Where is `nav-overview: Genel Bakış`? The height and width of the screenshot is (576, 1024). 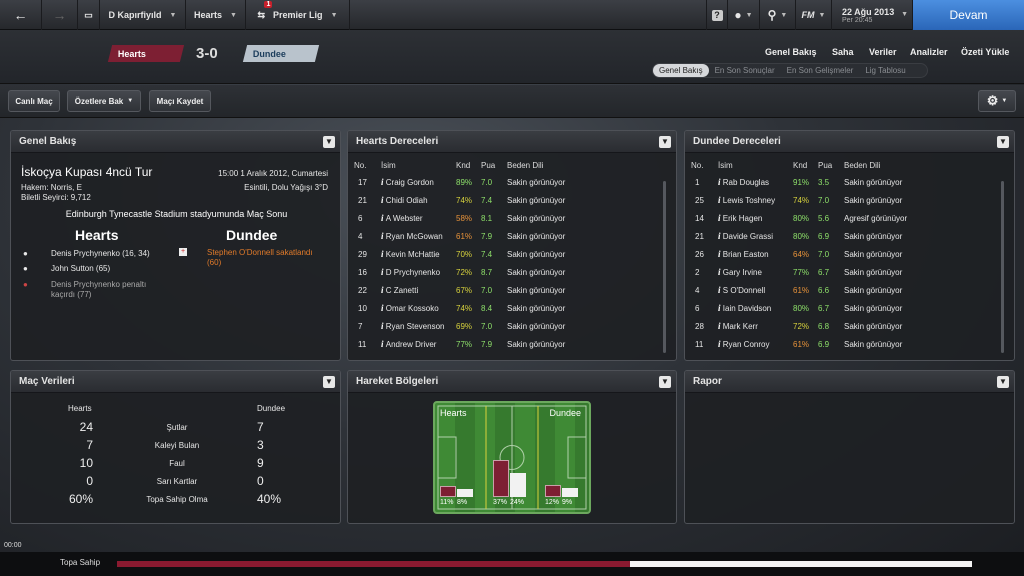 nav-overview: Genel Bakış is located at coordinates (791, 52).